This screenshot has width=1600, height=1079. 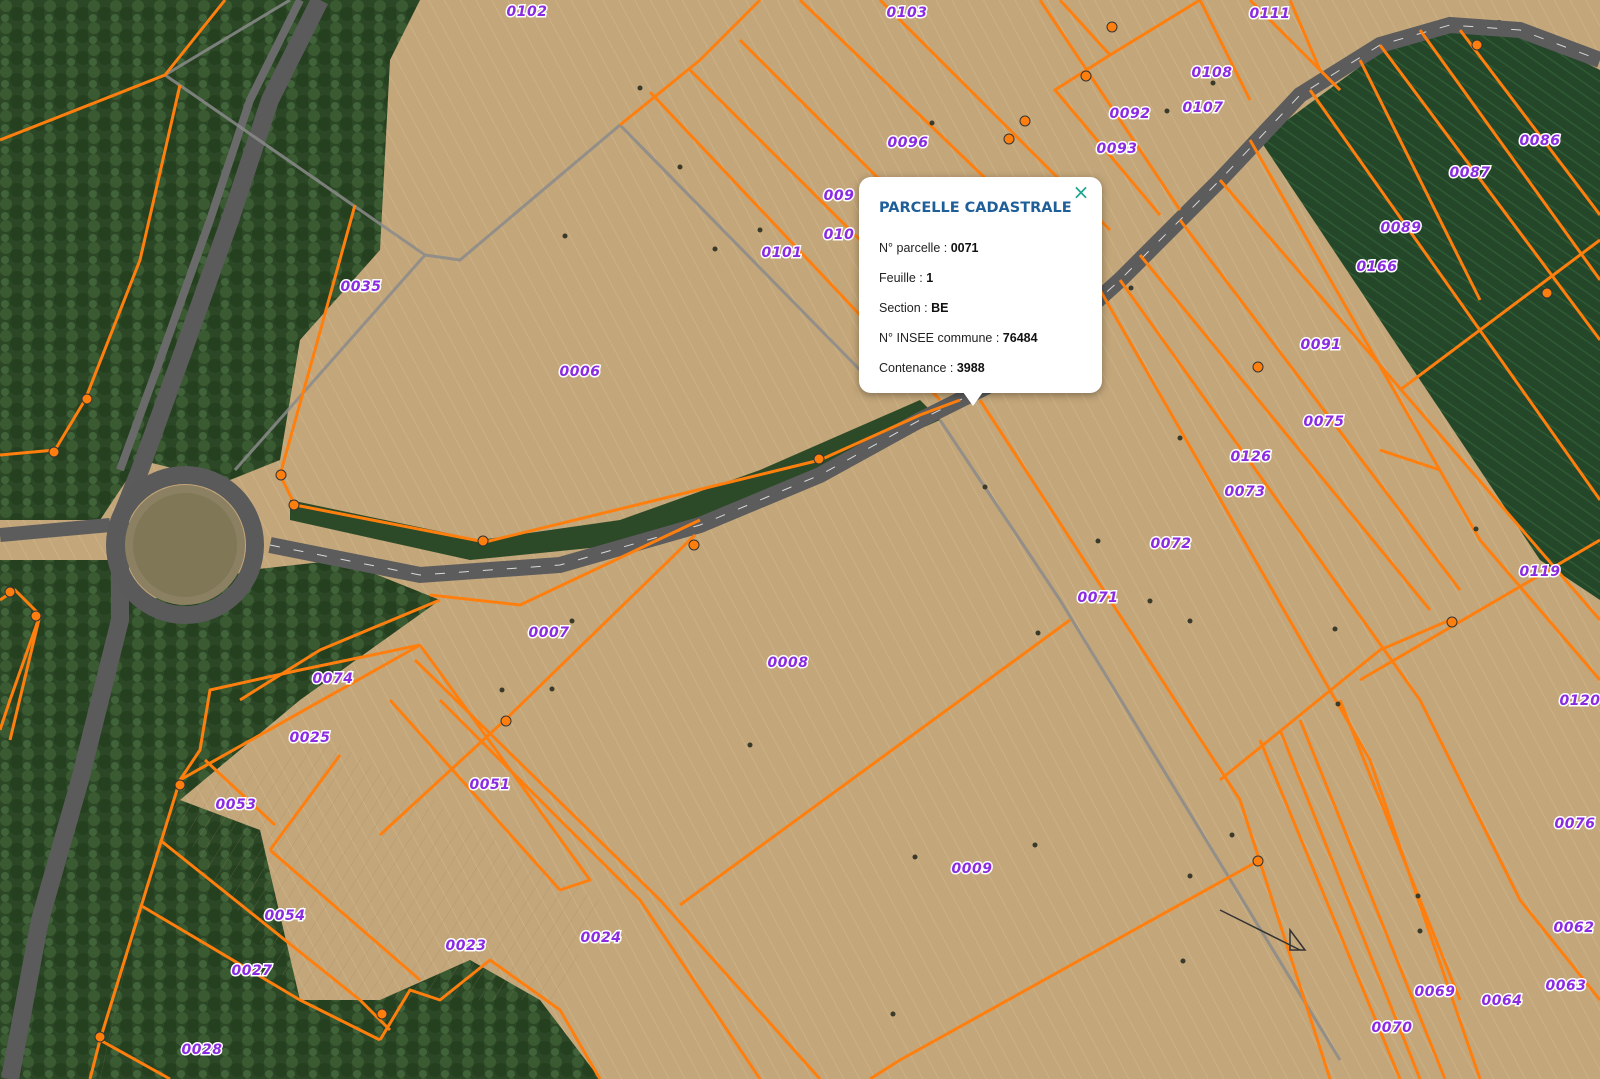 What do you see at coordinates (1434, 992) in the screenshot?
I see `parcel-label-0069: 0069` at bounding box center [1434, 992].